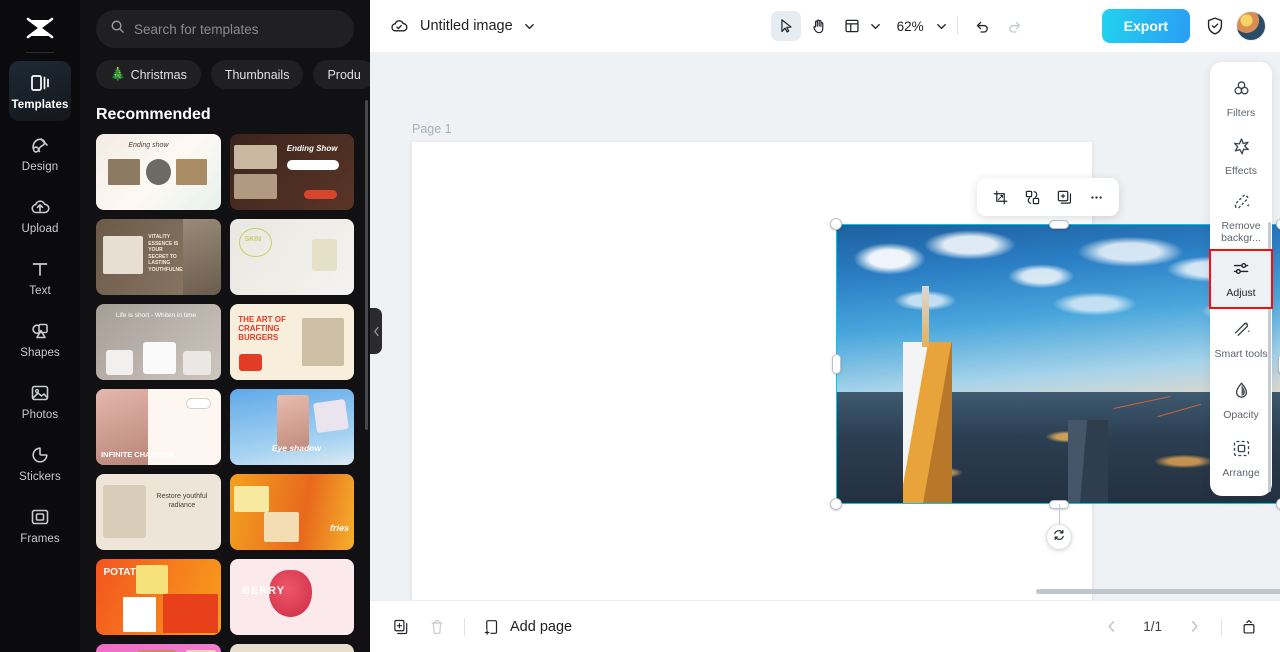  I want to click on cloud-saved-icon, so click(399, 26).